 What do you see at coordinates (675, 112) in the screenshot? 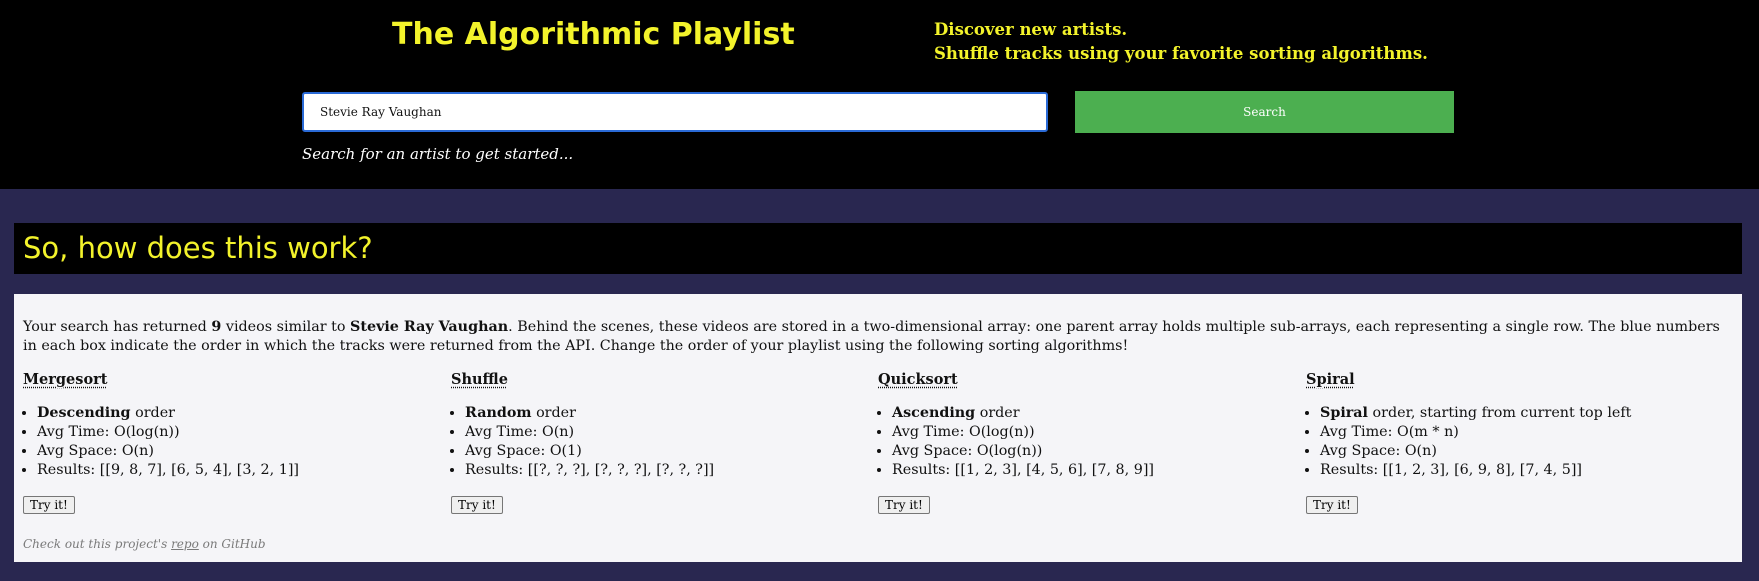
I see `artist-search-input` at bounding box center [675, 112].